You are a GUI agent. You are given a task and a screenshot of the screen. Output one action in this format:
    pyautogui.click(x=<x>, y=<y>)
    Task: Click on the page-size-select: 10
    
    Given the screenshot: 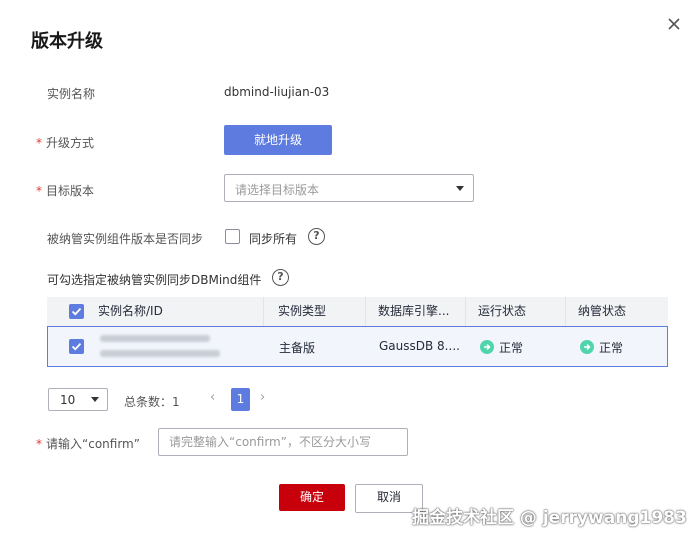 What is the action you would take?
    pyautogui.click(x=78, y=399)
    